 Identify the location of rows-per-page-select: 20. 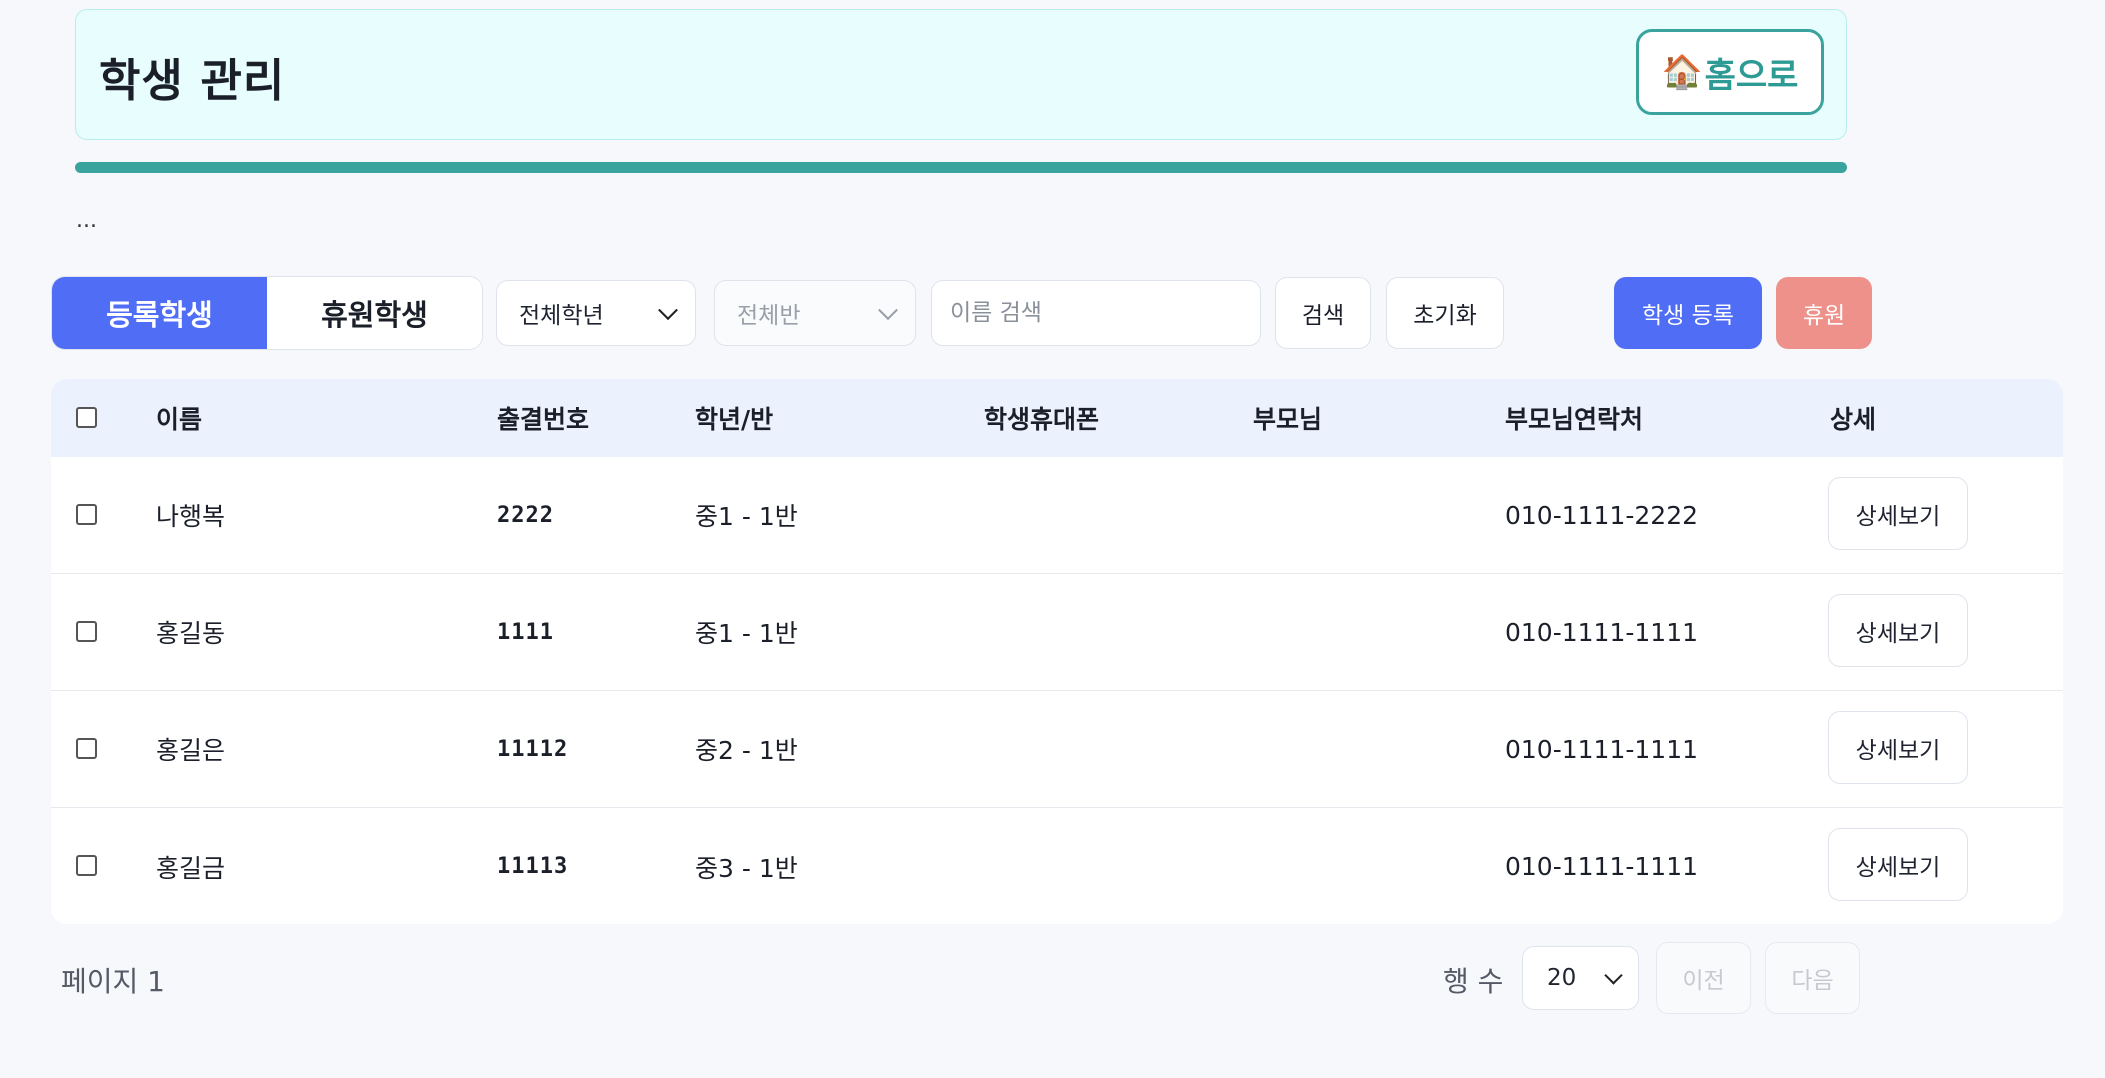
(1580, 978).